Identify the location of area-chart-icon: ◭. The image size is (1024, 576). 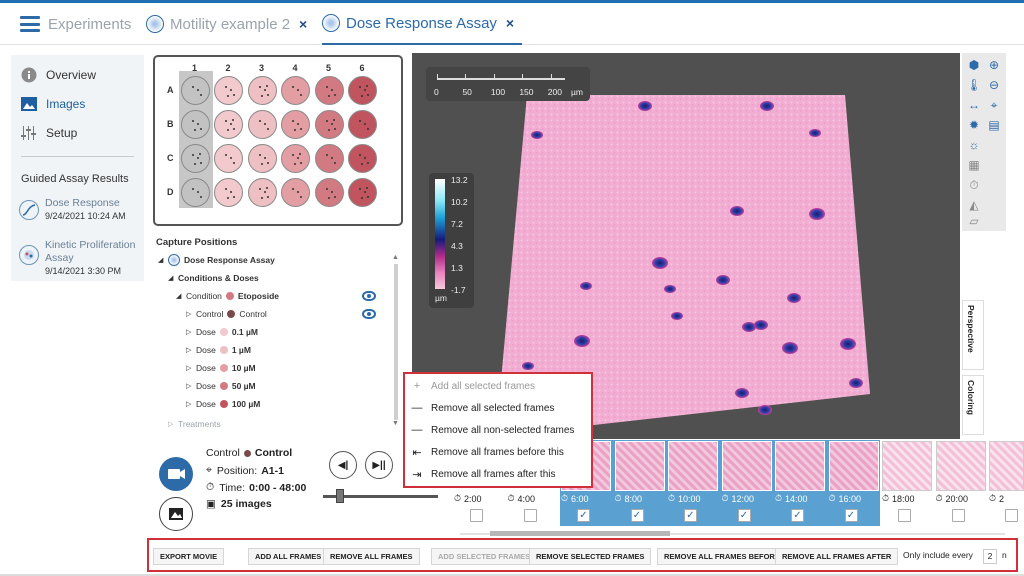
(974, 205).